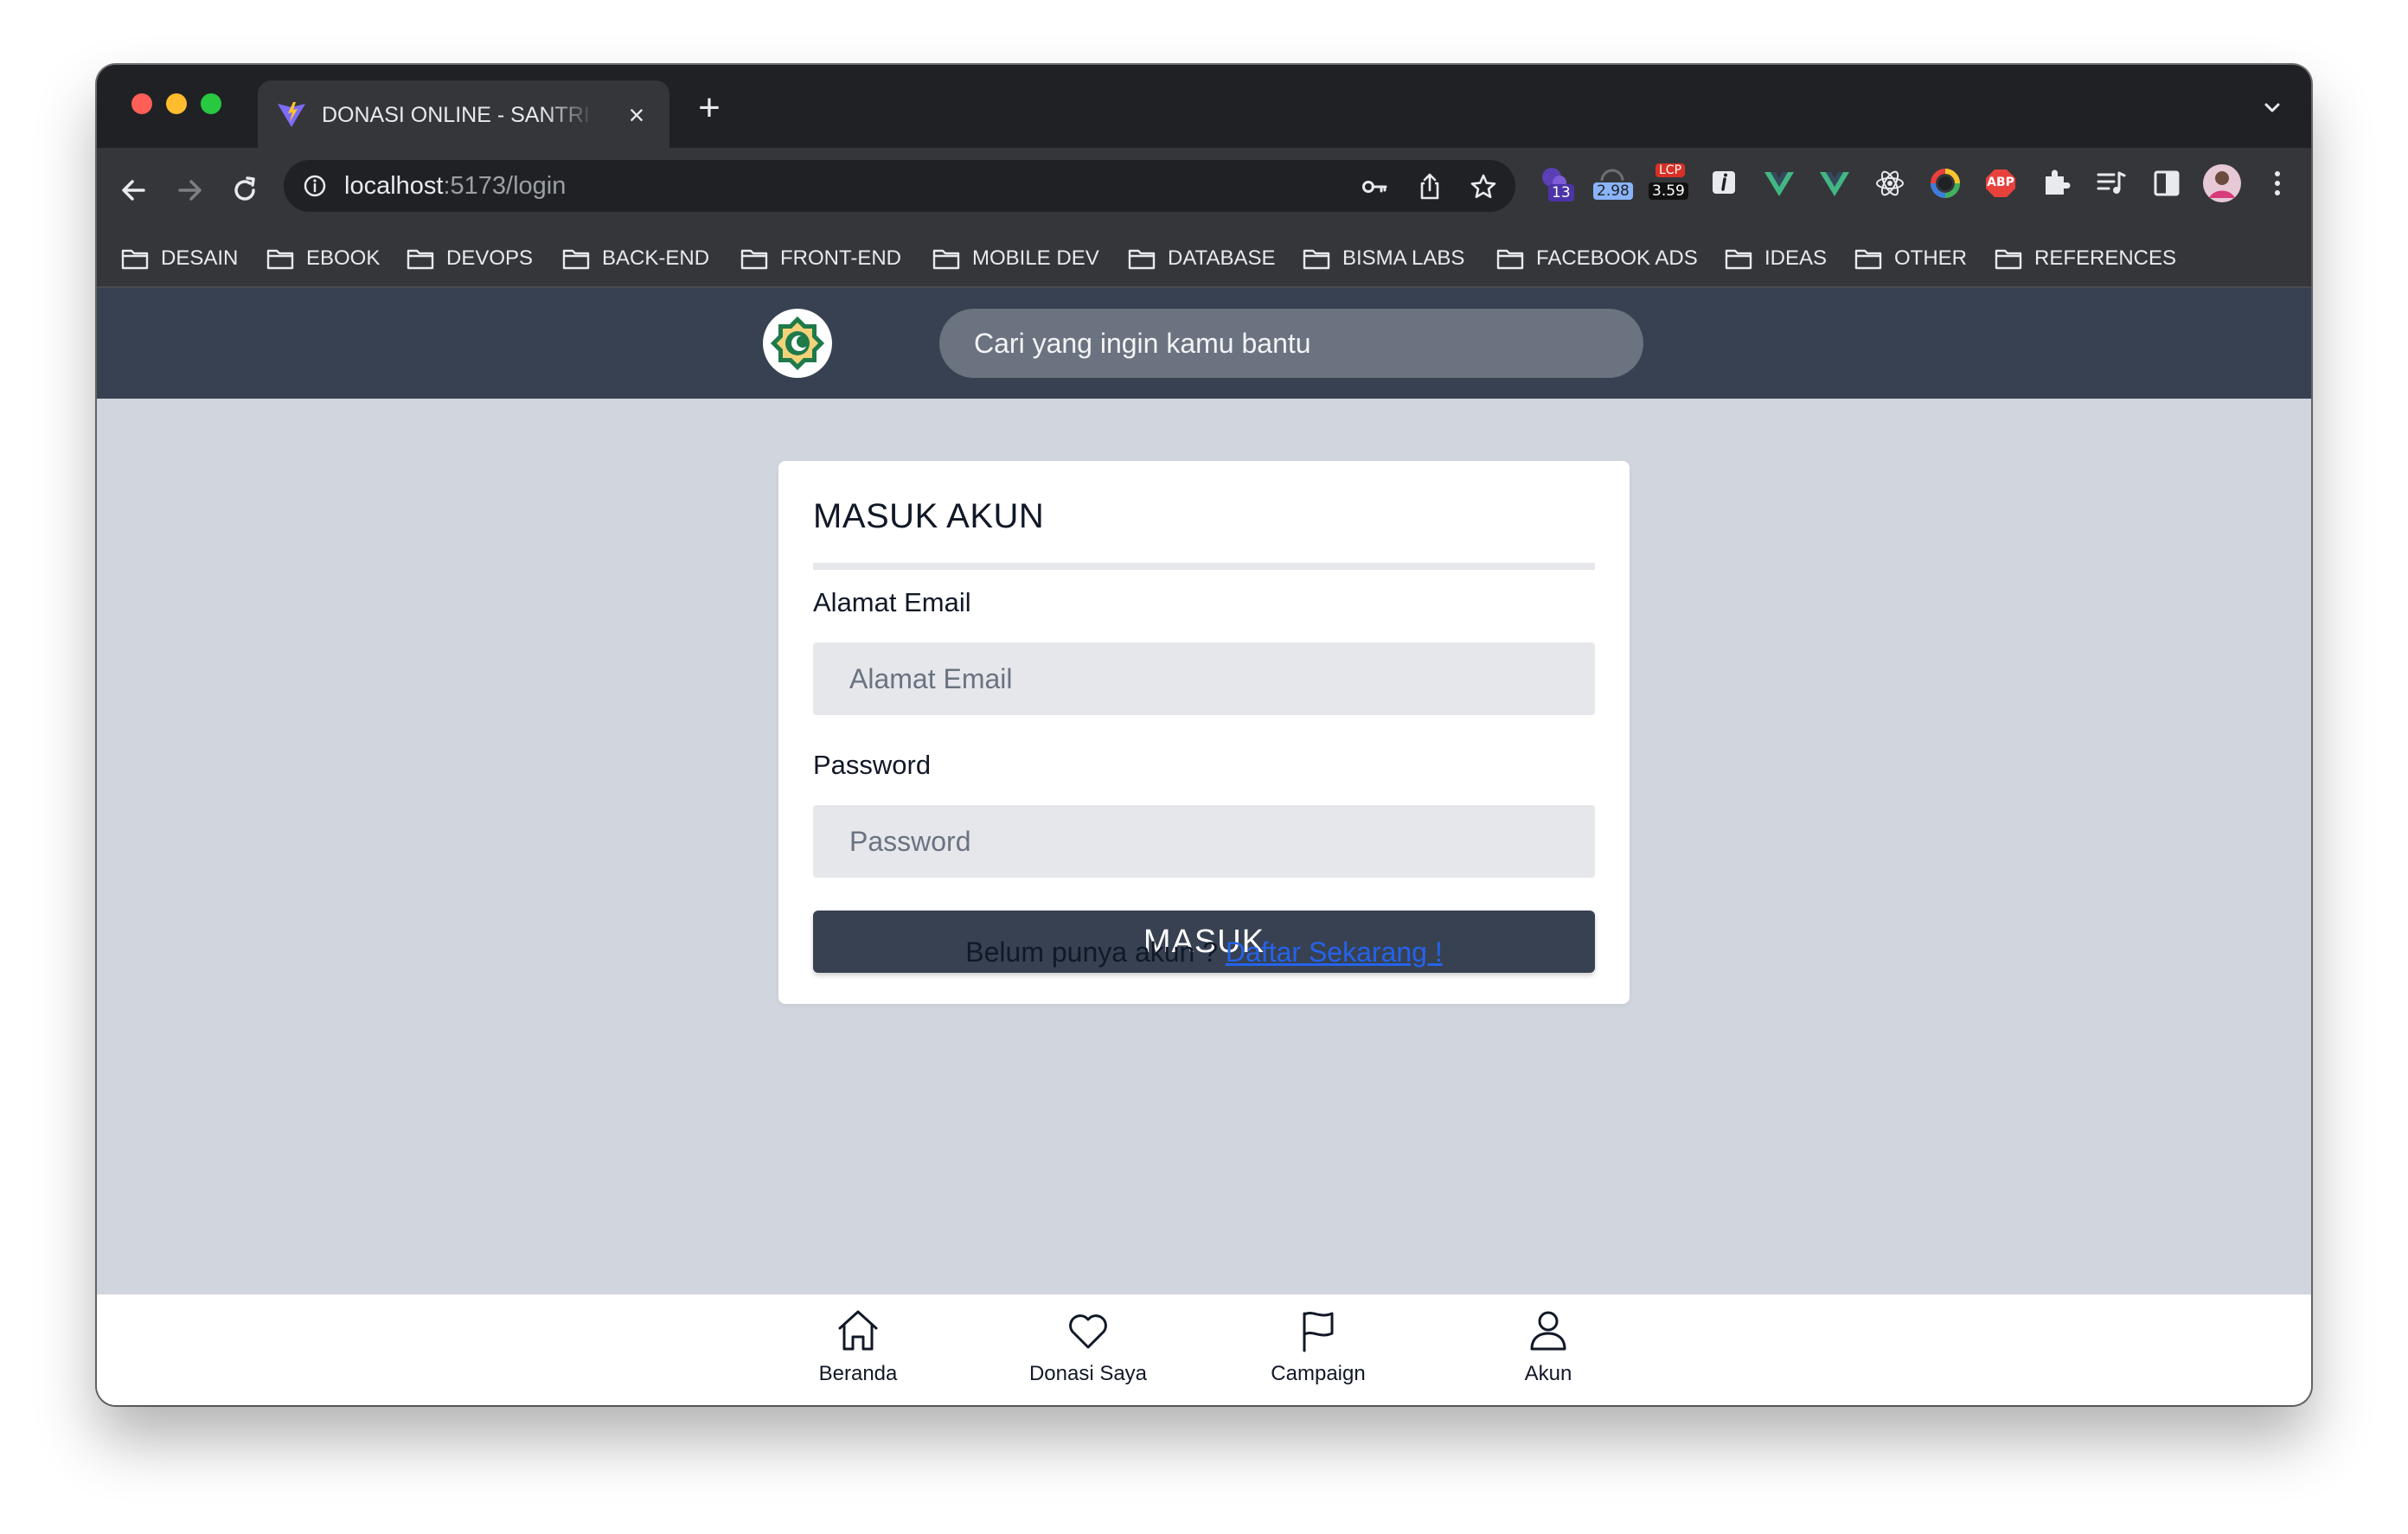 This screenshot has width=2408, height=1534. What do you see at coordinates (1204, 732) in the screenshot?
I see `login-card: MASUK AKUN Alamat Email Password MASUK` at bounding box center [1204, 732].